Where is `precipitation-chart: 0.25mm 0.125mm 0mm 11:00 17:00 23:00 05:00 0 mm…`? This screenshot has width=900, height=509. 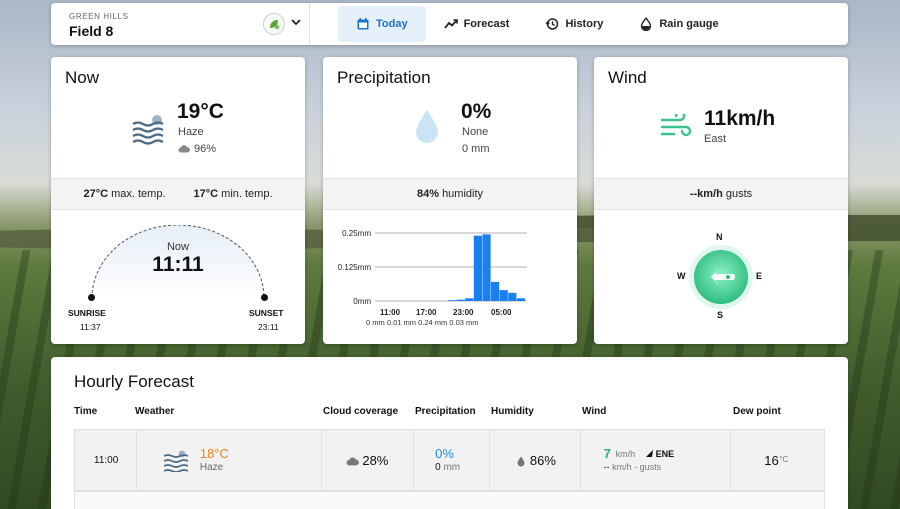
precipitation-chart: 0.25mm 0.125mm 0mm 11:00 17:00 23:00 05:00 0 mm… is located at coordinates (432, 278).